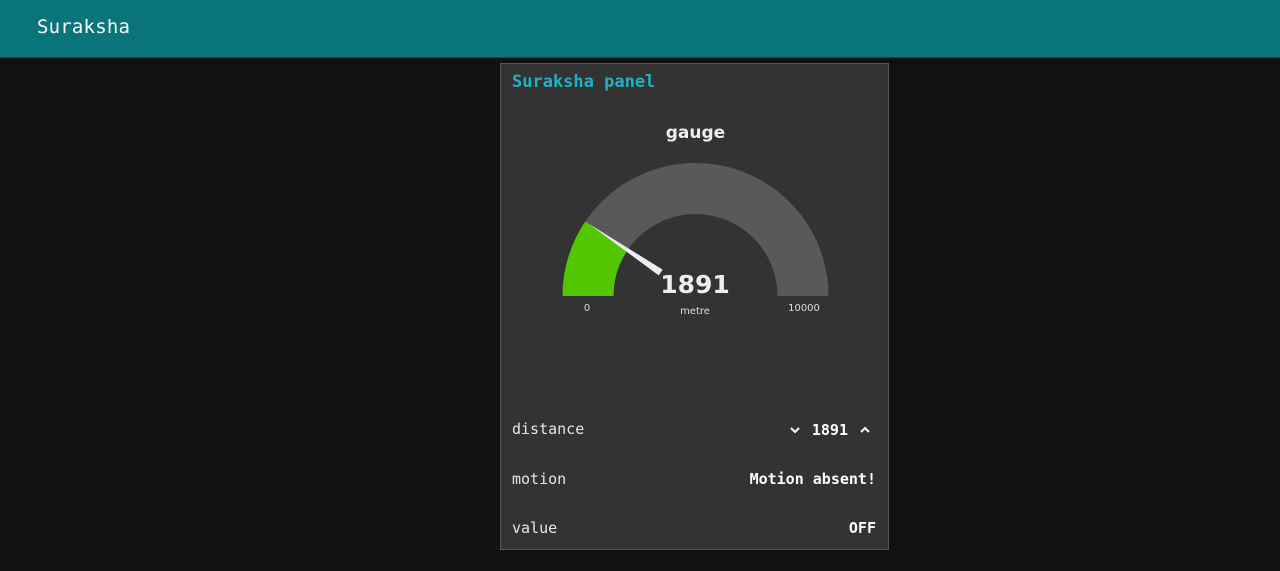 This screenshot has width=1280, height=571. Describe the element at coordinates (865, 430) in the screenshot. I see `chevron-up-icon` at that location.